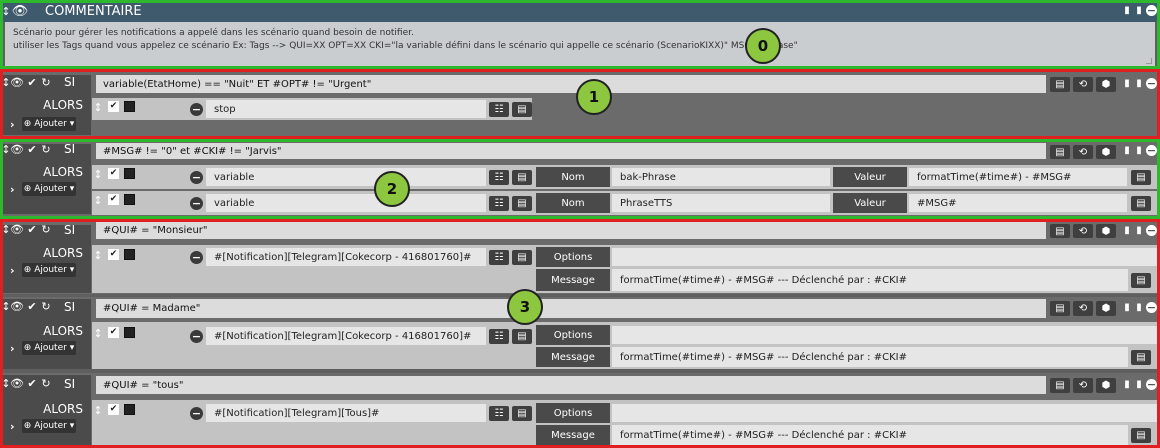 This screenshot has width=1160, height=448. What do you see at coordinates (721, 177) in the screenshot?
I see `nom-input: bak-Phrase` at bounding box center [721, 177].